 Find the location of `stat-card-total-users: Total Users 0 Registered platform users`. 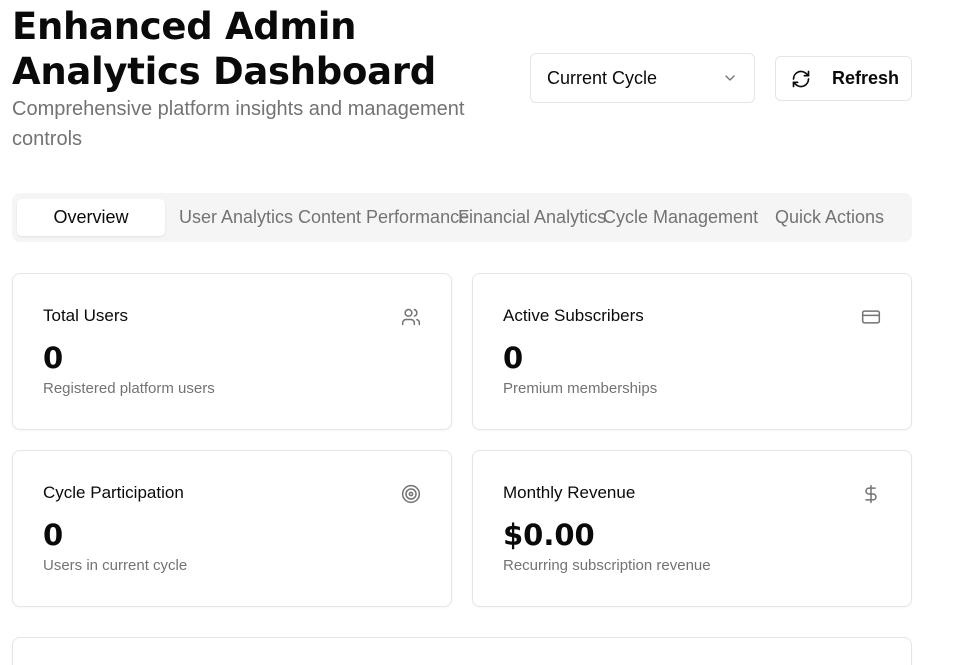

stat-card-total-users: Total Users 0 Registered platform users is located at coordinates (232, 351).